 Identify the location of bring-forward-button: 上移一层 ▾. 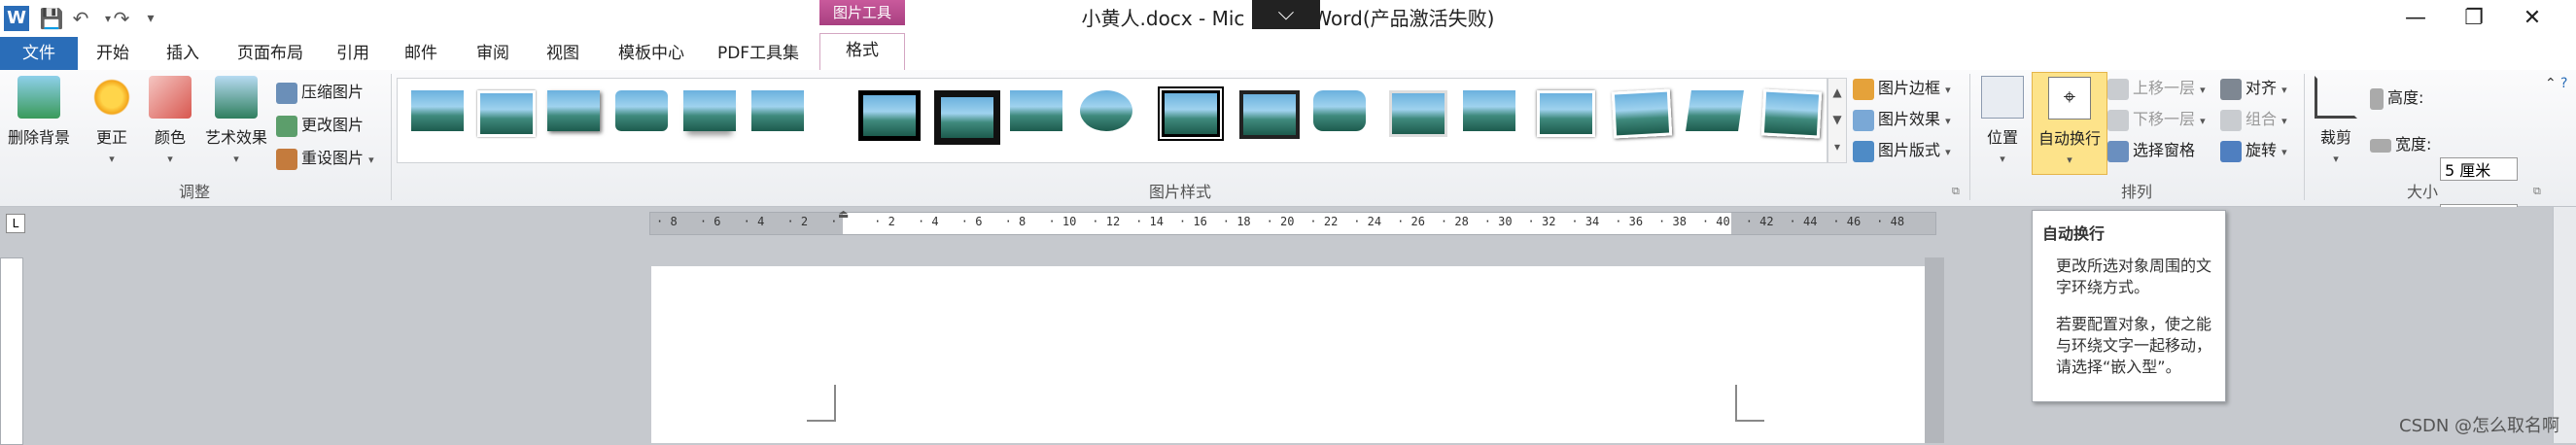
(2156, 88).